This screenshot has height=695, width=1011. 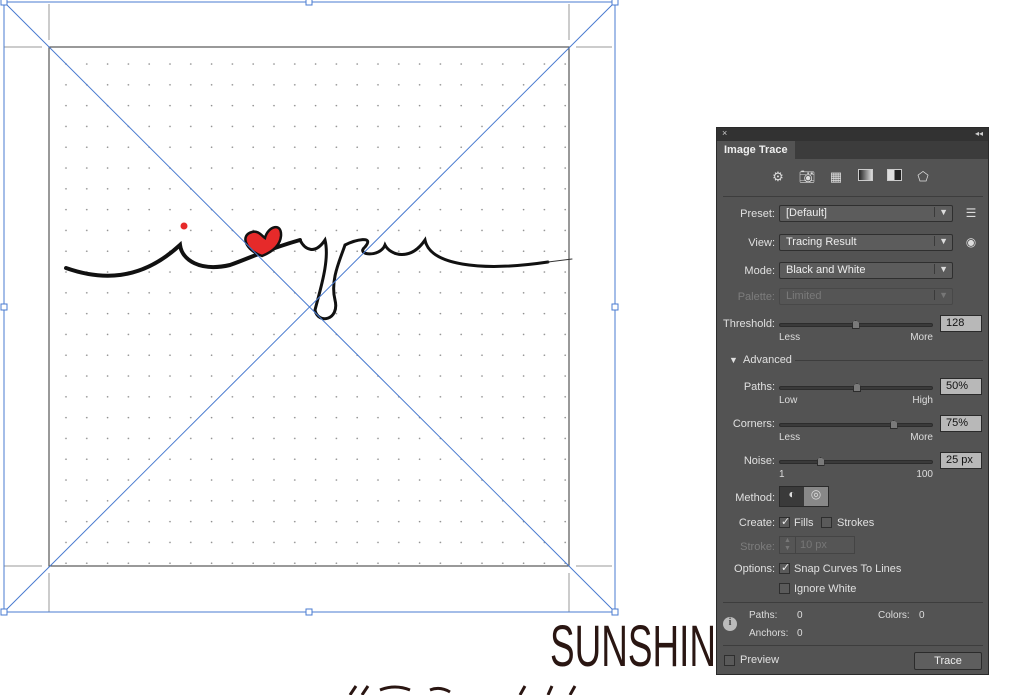 I want to click on threshold-slider, so click(x=856, y=324).